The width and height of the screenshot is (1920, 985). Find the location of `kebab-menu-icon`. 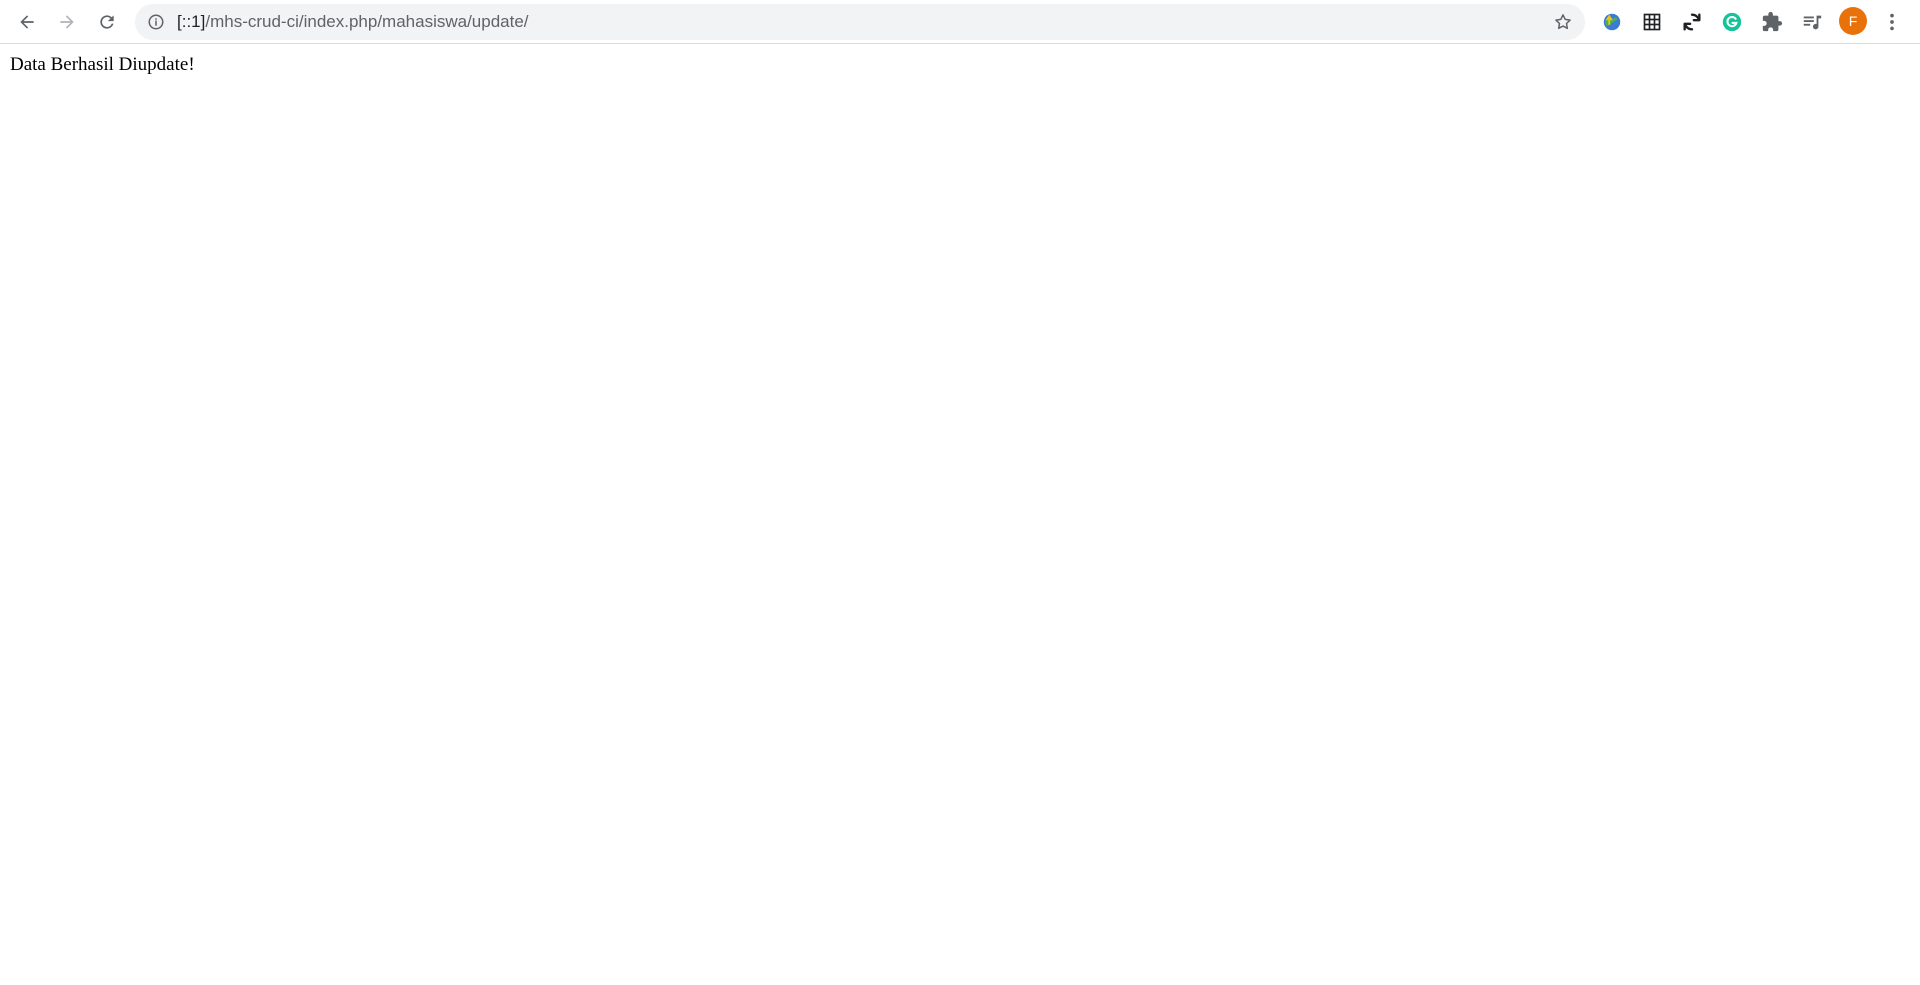

kebab-menu-icon is located at coordinates (1892, 22).